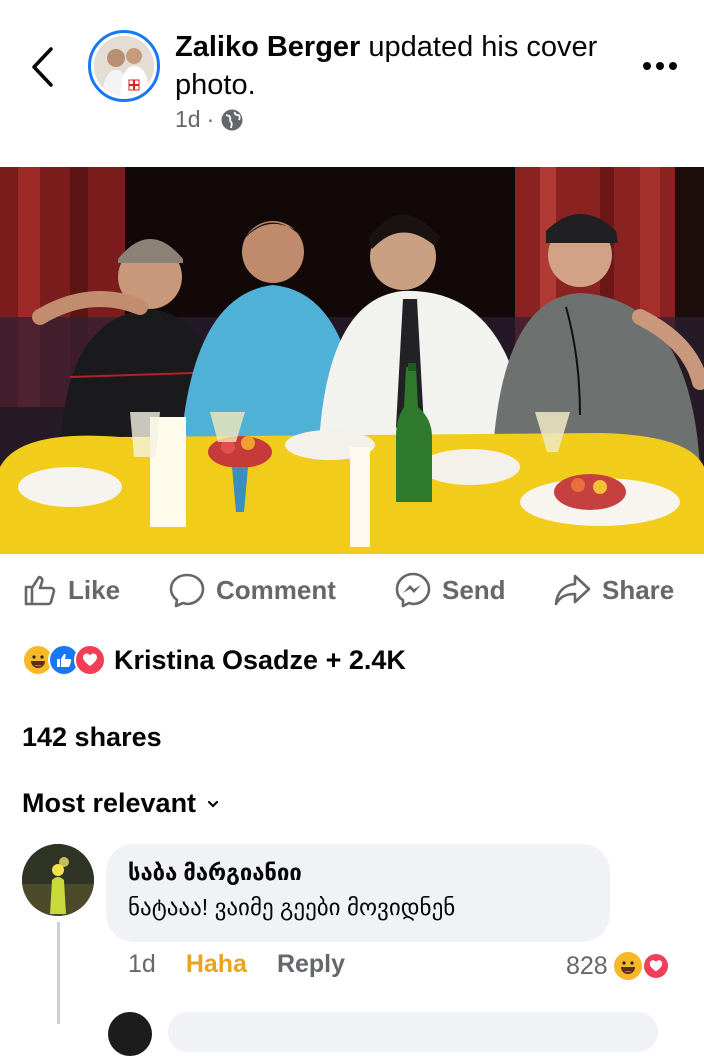 The image size is (704, 1056). Describe the element at coordinates (260, 659) in the screenshot. I see `reaction-summary-text: Kristina Osadze + 2.4K` at that location.